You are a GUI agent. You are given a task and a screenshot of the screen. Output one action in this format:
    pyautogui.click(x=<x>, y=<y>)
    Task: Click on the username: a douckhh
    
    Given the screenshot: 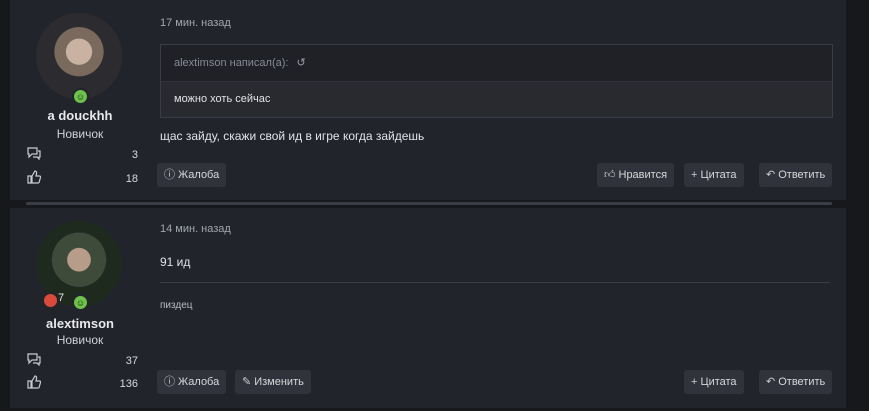 What is the action you would take?
    pyautogui.click(x=80, y=115)
    